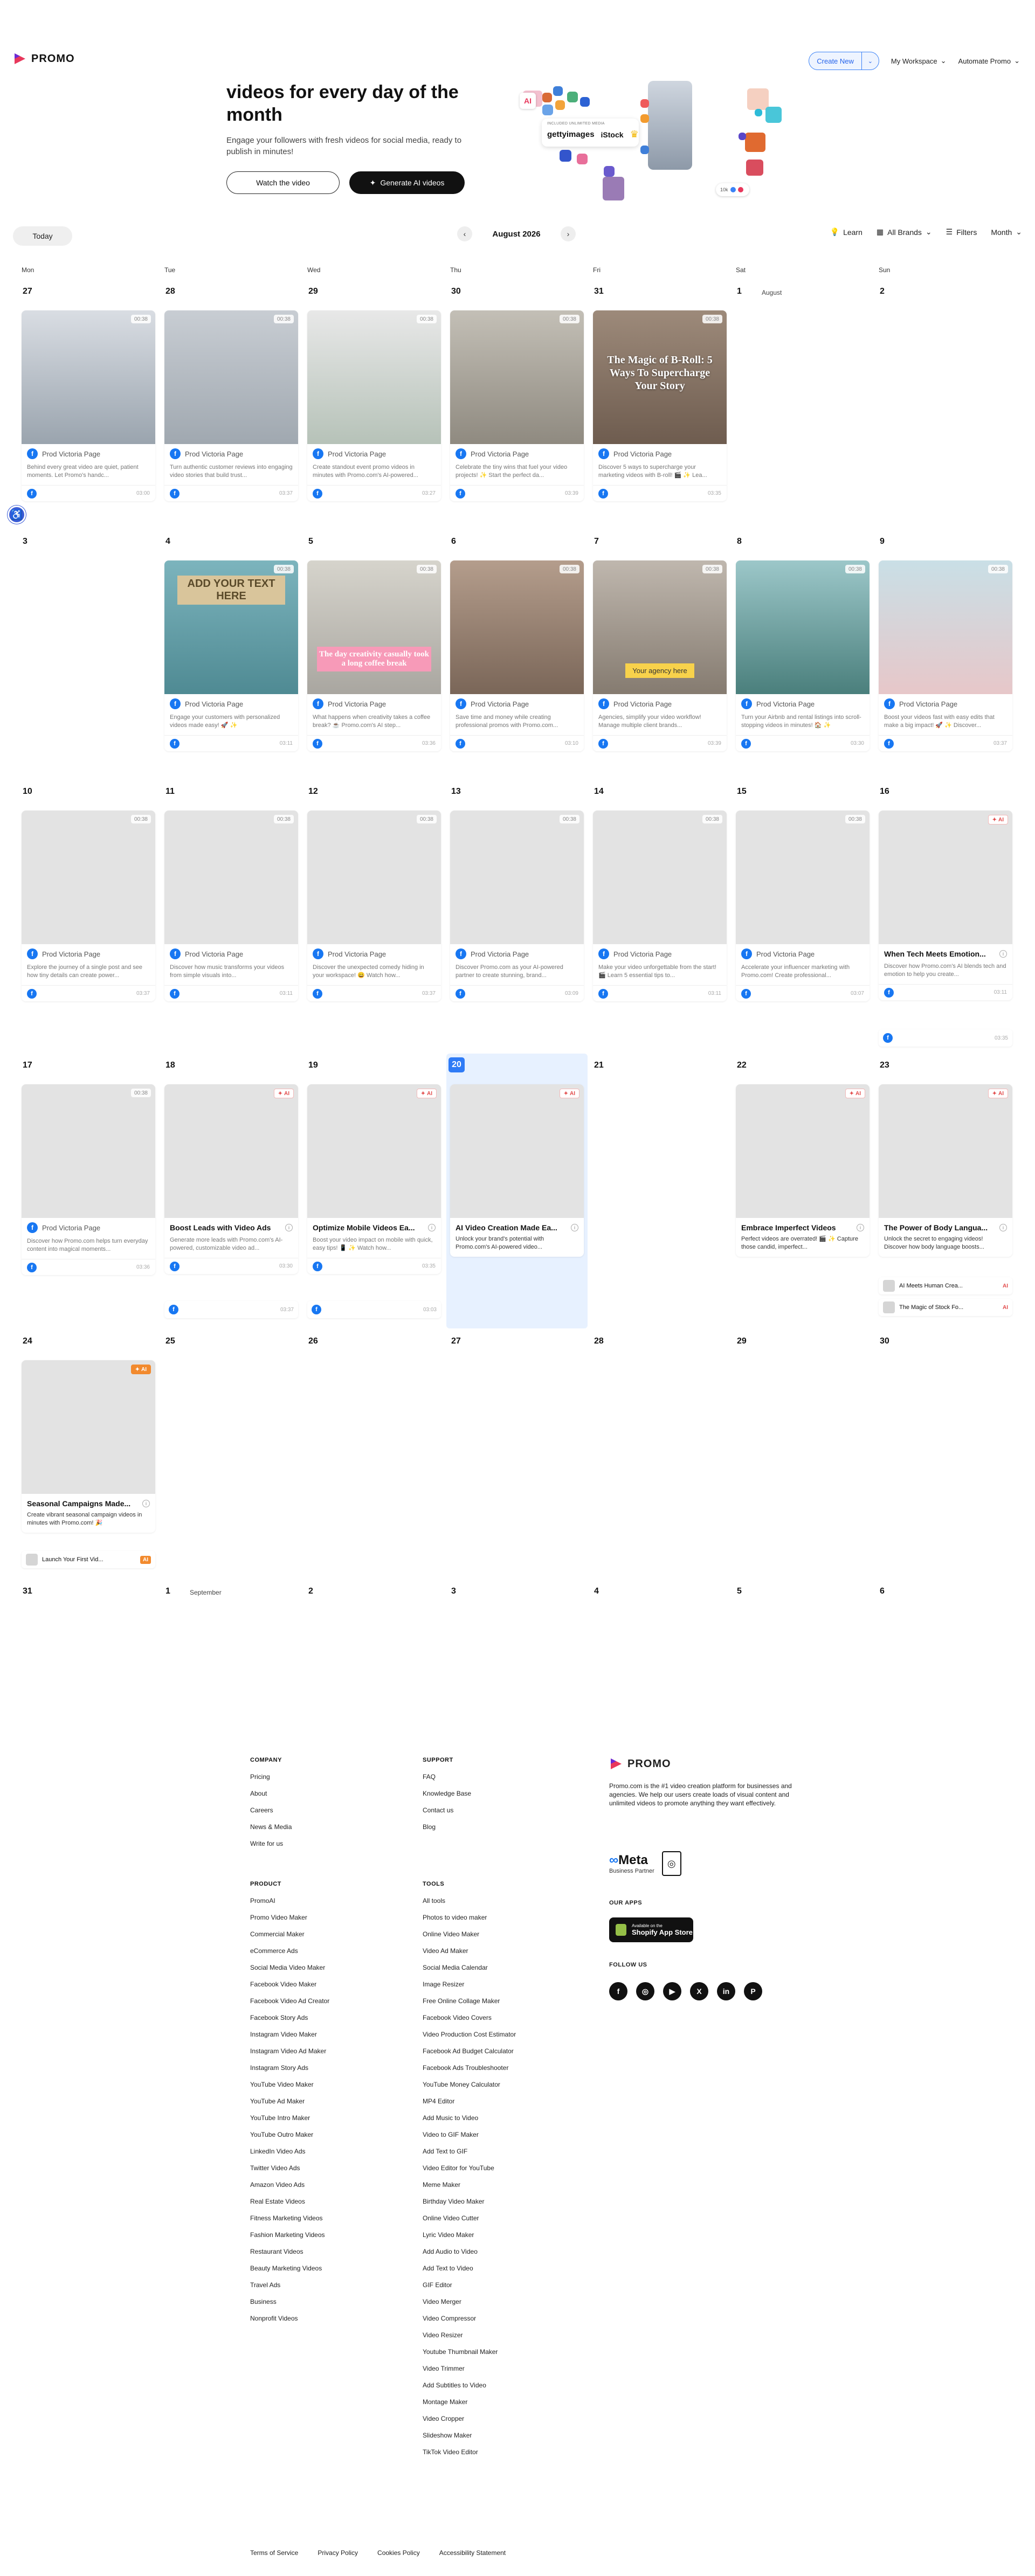 The height and width of the screenshot is (2576, 1035). Describe the element at coordinates (464, 233) in the screenshot. I see `prev-month-button: ‹` at that location.